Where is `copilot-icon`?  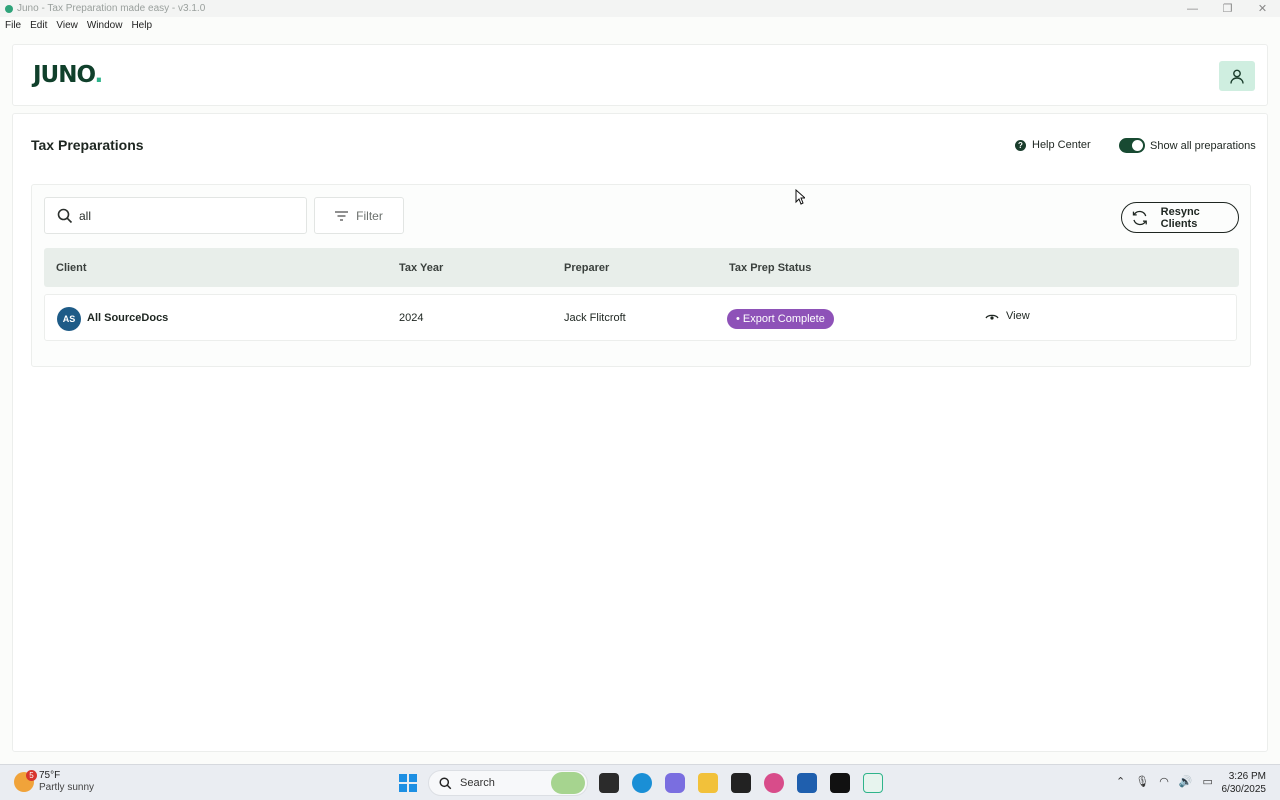
copilot-icon is located at coordinates (675, 783).